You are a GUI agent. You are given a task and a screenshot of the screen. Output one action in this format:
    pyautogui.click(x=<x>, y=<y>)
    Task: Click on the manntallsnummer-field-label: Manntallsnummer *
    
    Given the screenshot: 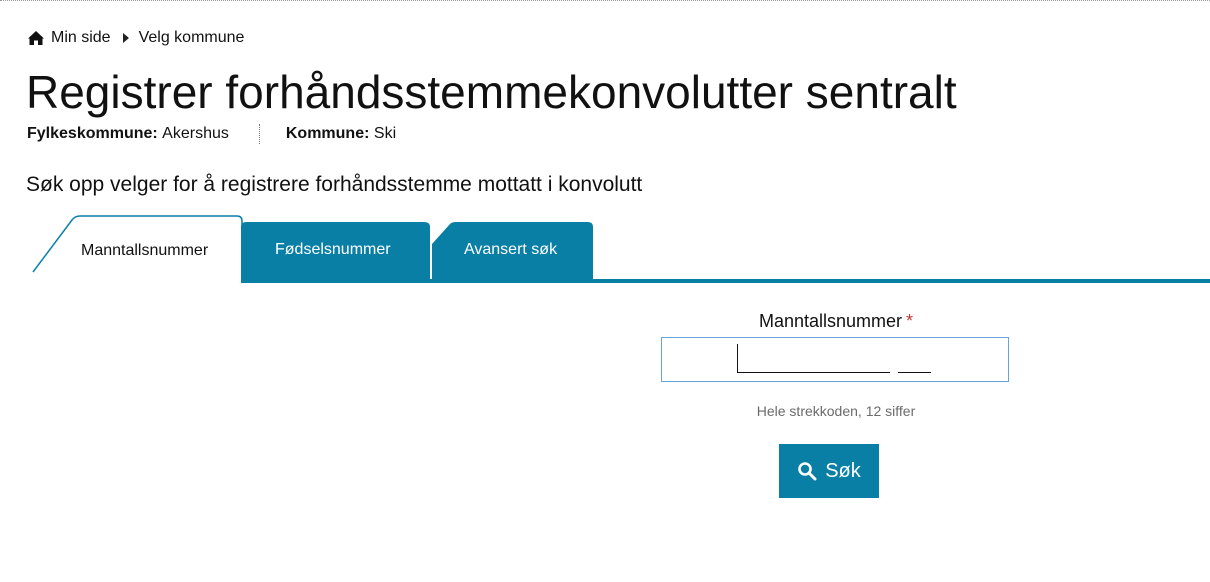 What is the action you would take?
    pyautogui.click(x=836, y=321)
    